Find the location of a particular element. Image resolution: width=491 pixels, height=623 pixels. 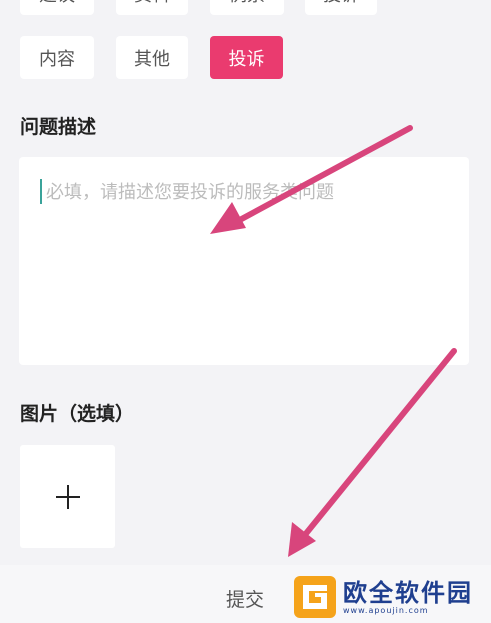

description-title: 问题描述 is located at coordinates (58, 127).